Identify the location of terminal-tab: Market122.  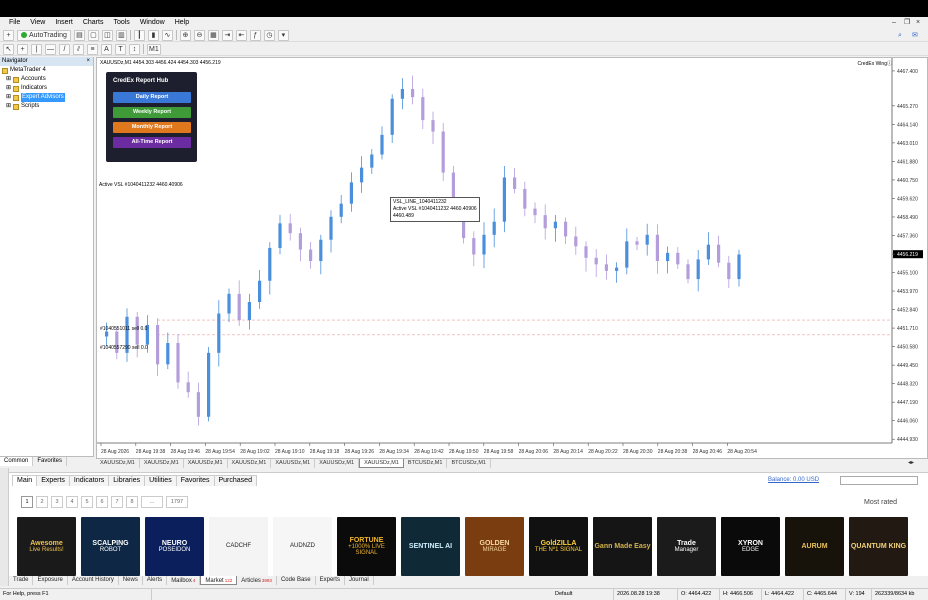
(219, 580).